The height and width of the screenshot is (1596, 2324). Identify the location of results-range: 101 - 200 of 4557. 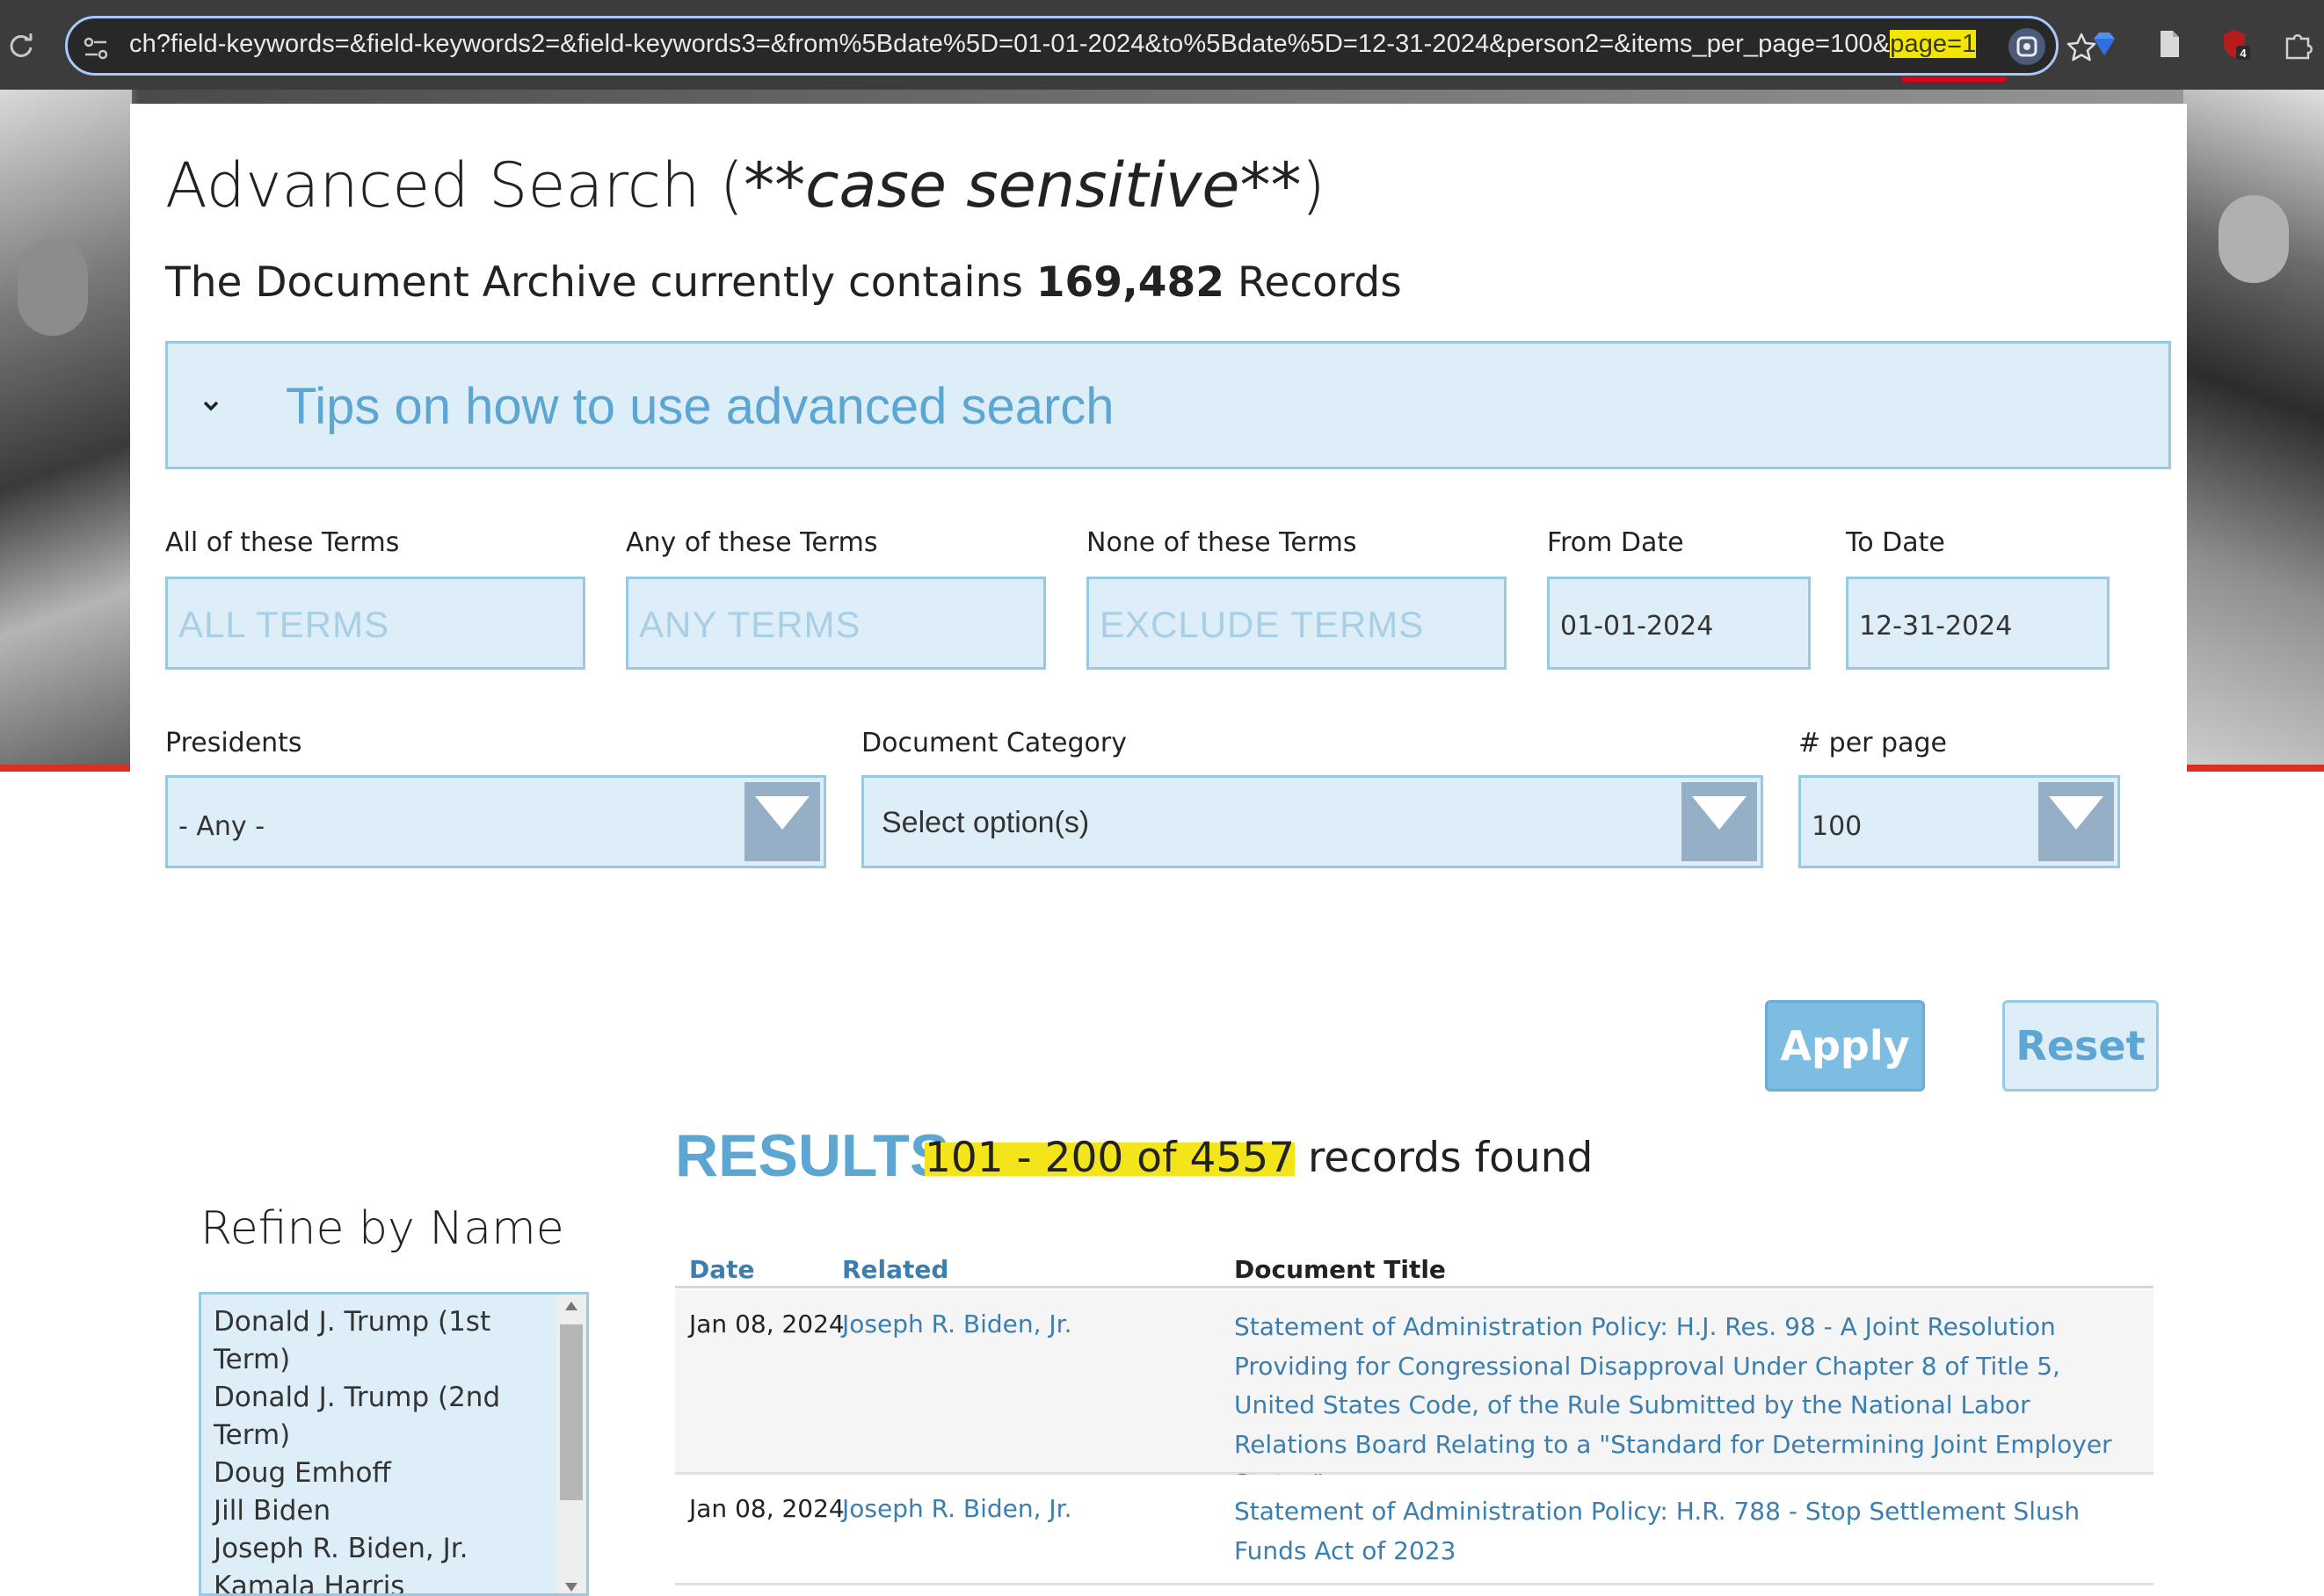
(1110, 1158).